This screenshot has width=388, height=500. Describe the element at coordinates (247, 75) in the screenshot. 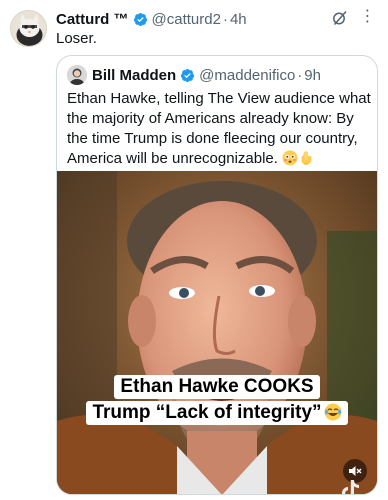

I see `quoted-author-handle: @maddenifico` at that location.